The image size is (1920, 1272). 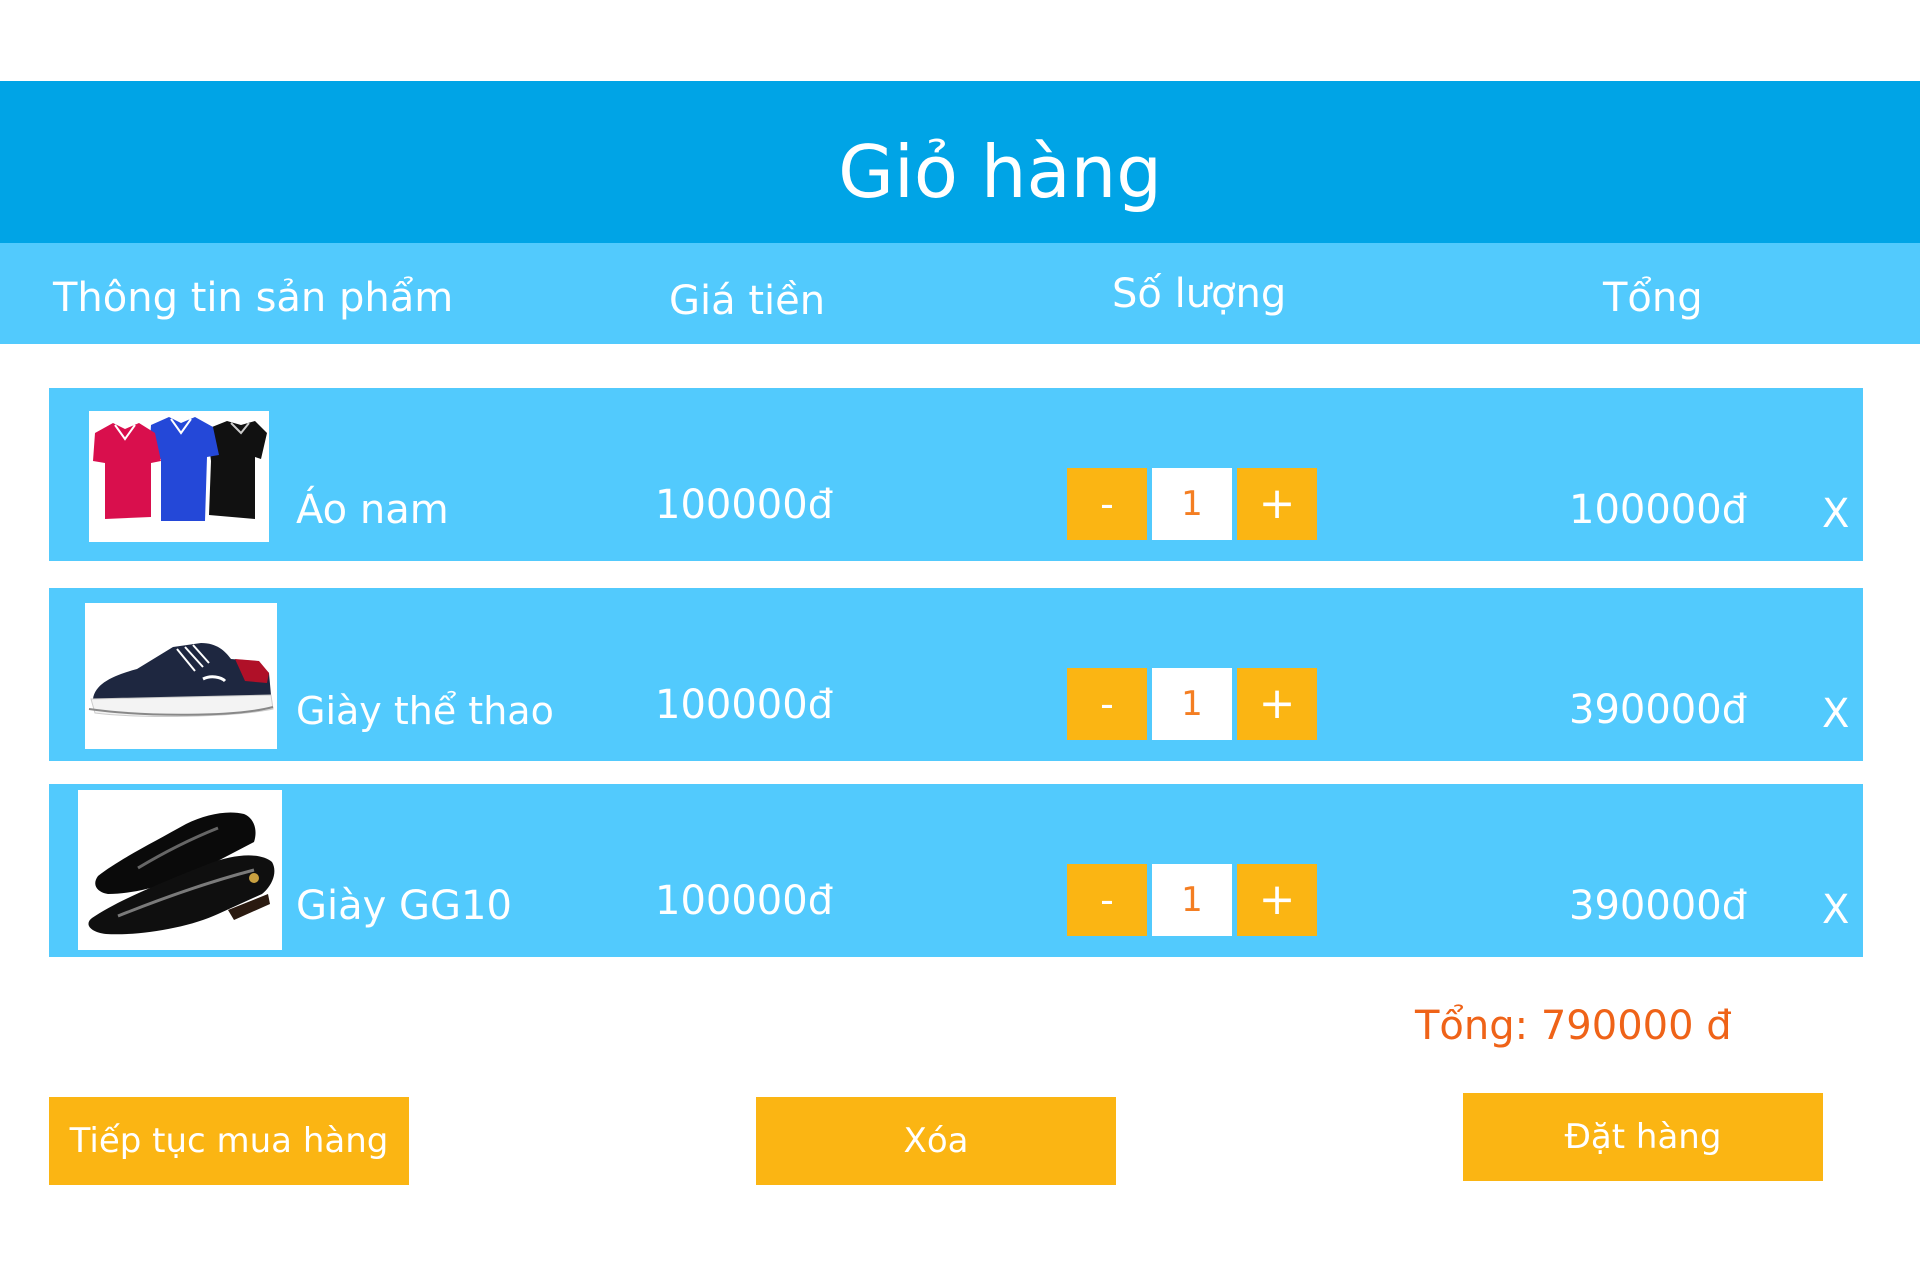 I want to click on loafer-shoes-image, so click(x=180, y=870).